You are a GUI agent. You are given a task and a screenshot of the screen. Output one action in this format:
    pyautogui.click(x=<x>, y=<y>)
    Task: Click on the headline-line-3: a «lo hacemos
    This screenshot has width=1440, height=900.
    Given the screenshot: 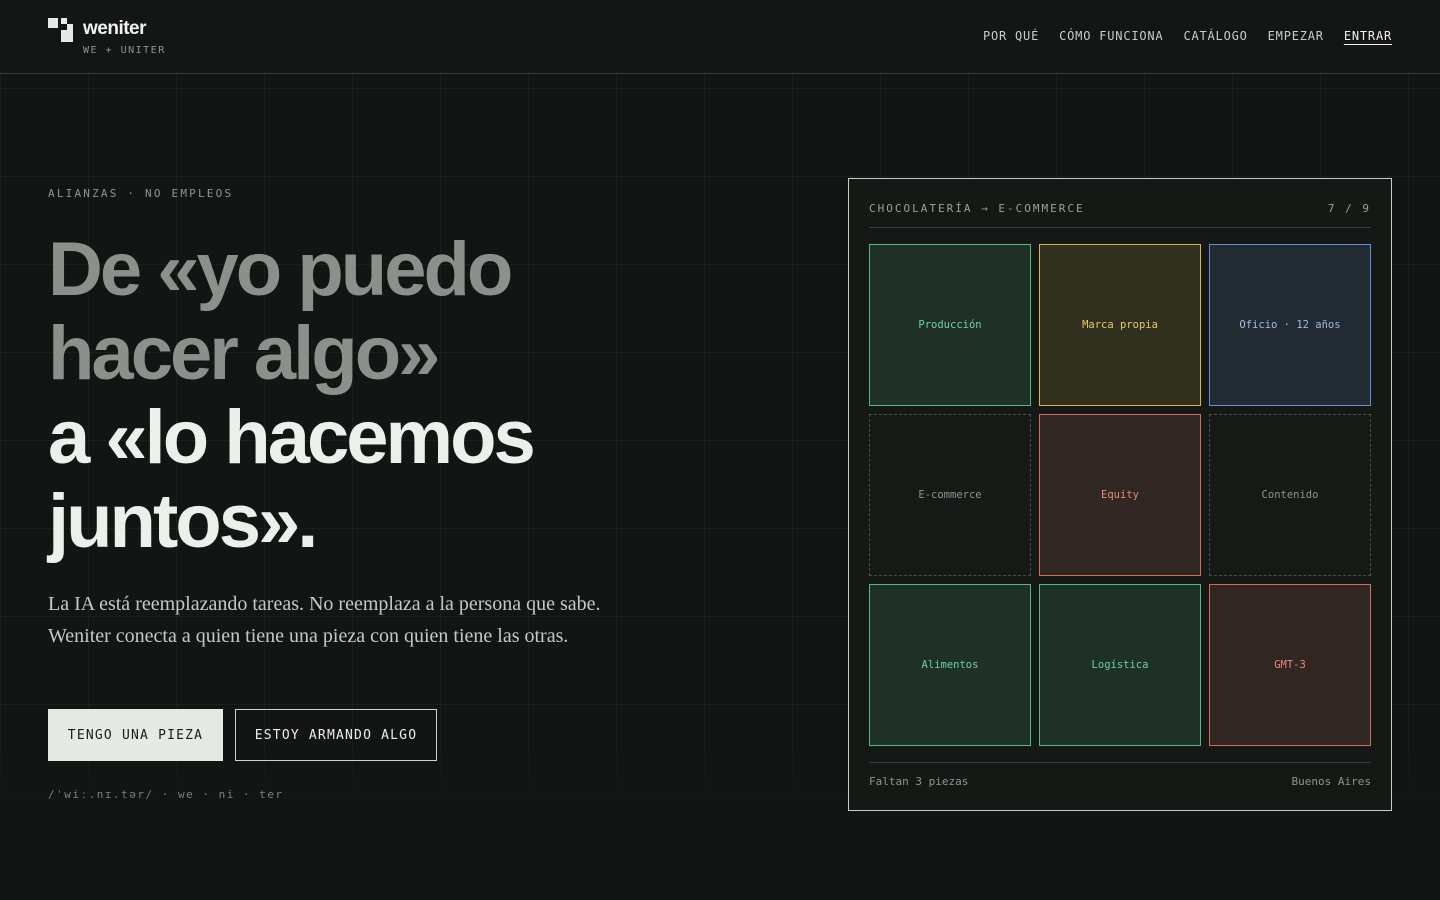 What is the action you would take?
    pyautogui.click(x=292, y=437)
    